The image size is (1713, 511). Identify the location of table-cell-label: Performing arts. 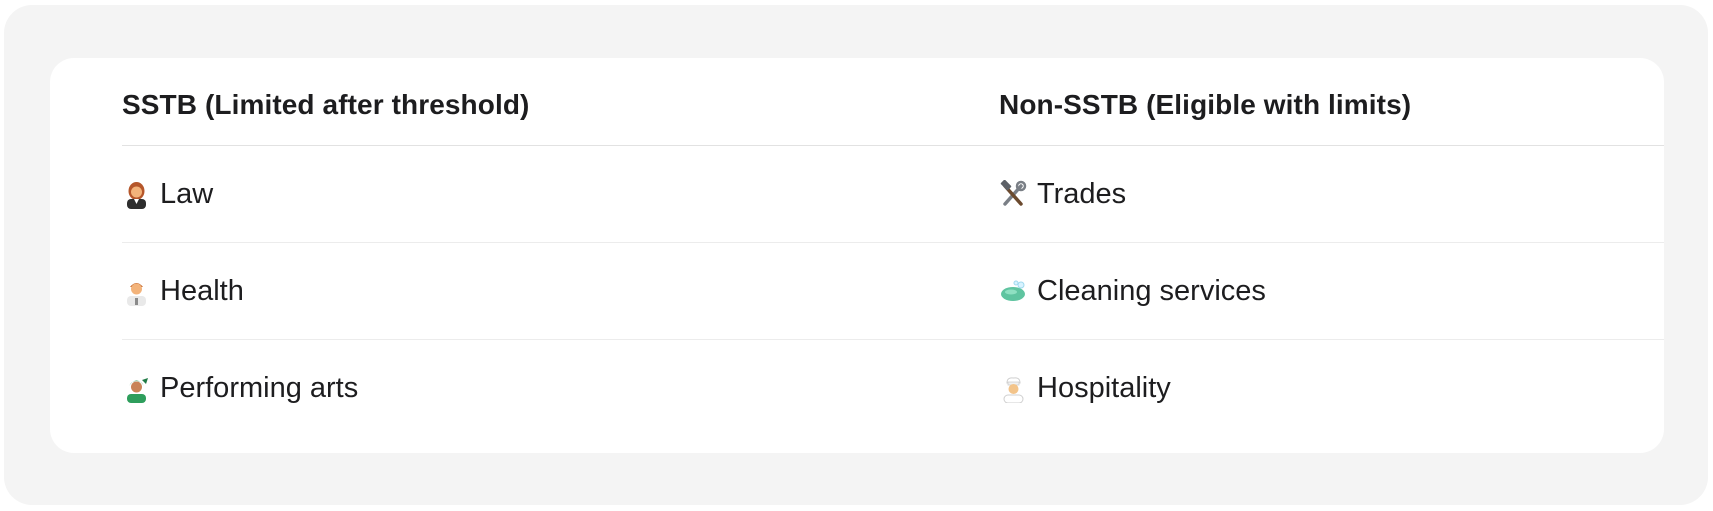
(259, 388).